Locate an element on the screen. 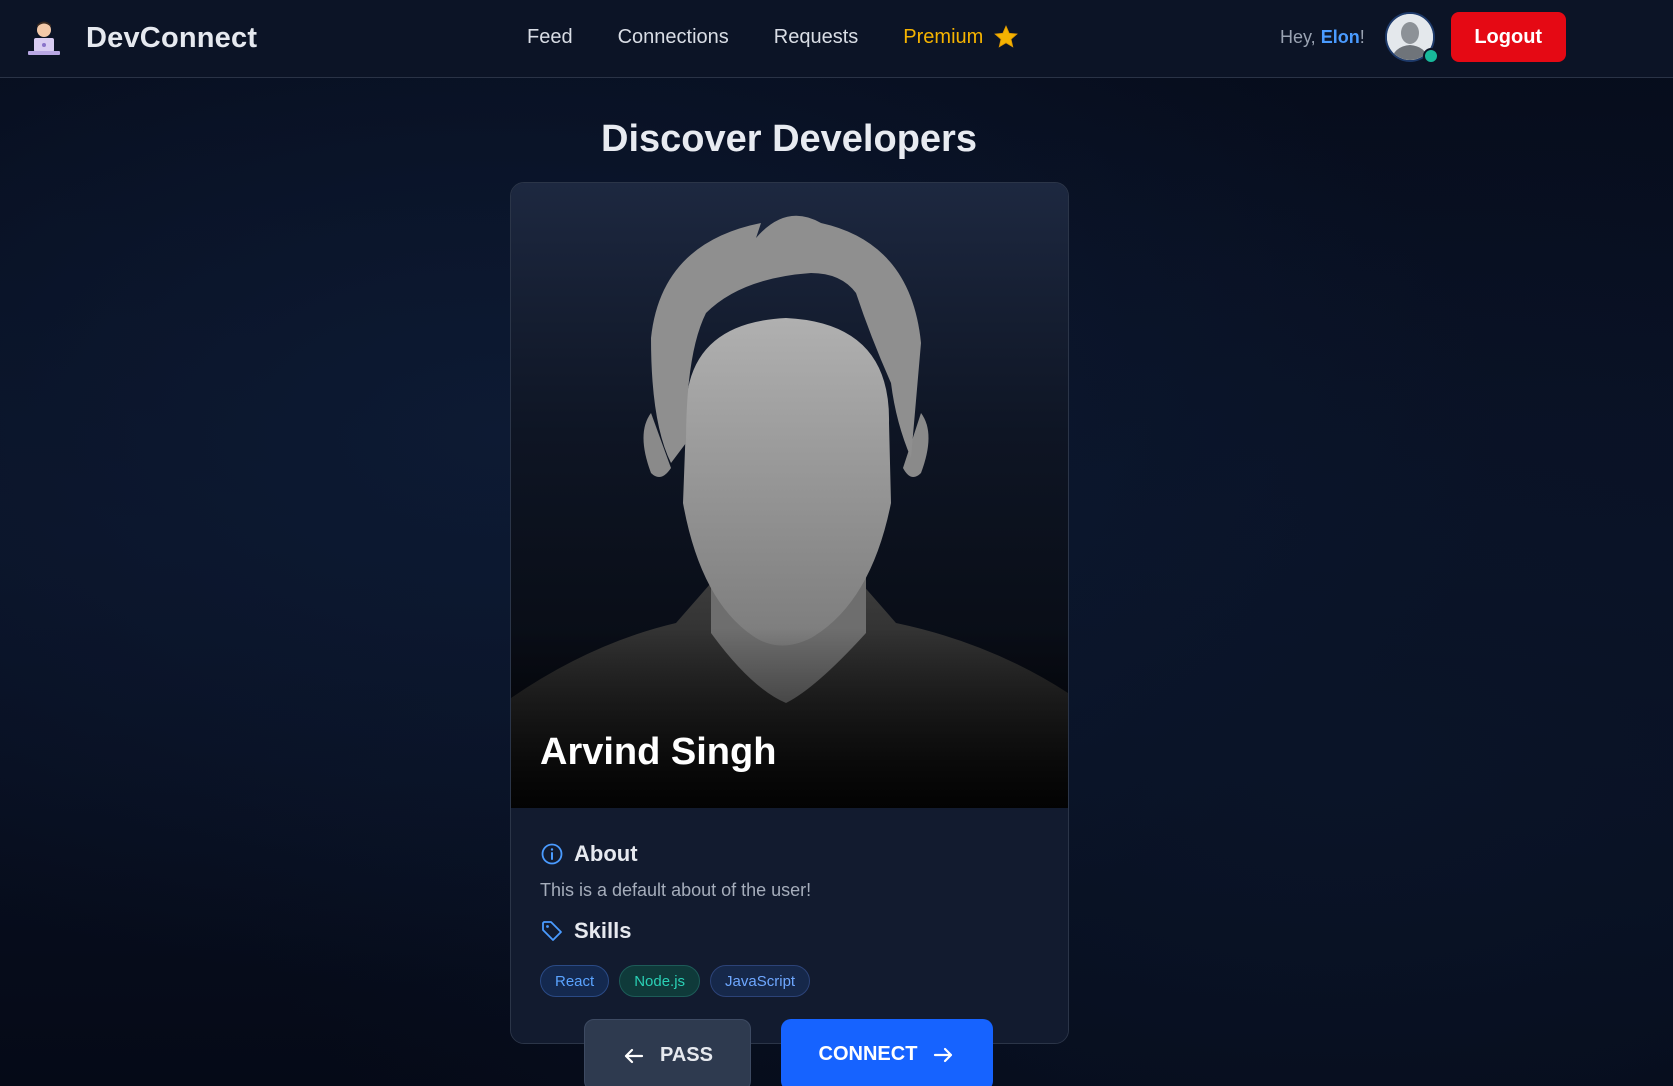 The width and height of the screenshot is (1673, 1086). about-heading-label: About is located at coordinates (606, 853).